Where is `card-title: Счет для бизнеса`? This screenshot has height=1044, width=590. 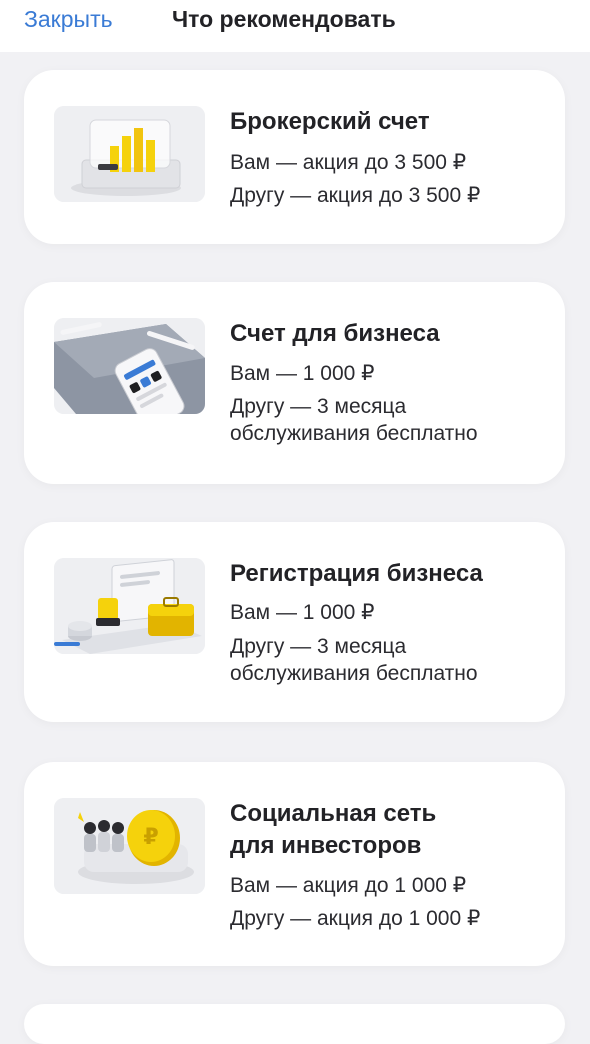
card-title: Счет для бизнеса is located at coordinates (335, 333).